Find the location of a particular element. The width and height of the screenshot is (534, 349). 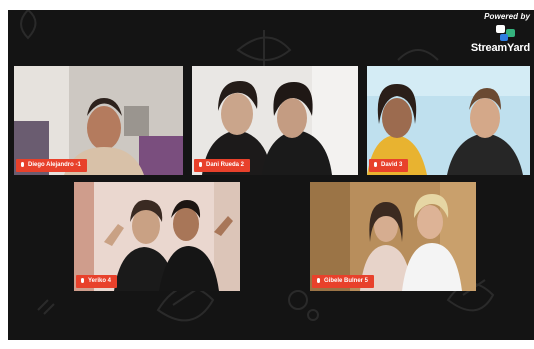

participant-name-label: Diego Alejandro -1 is located at coordinates (51, 165).